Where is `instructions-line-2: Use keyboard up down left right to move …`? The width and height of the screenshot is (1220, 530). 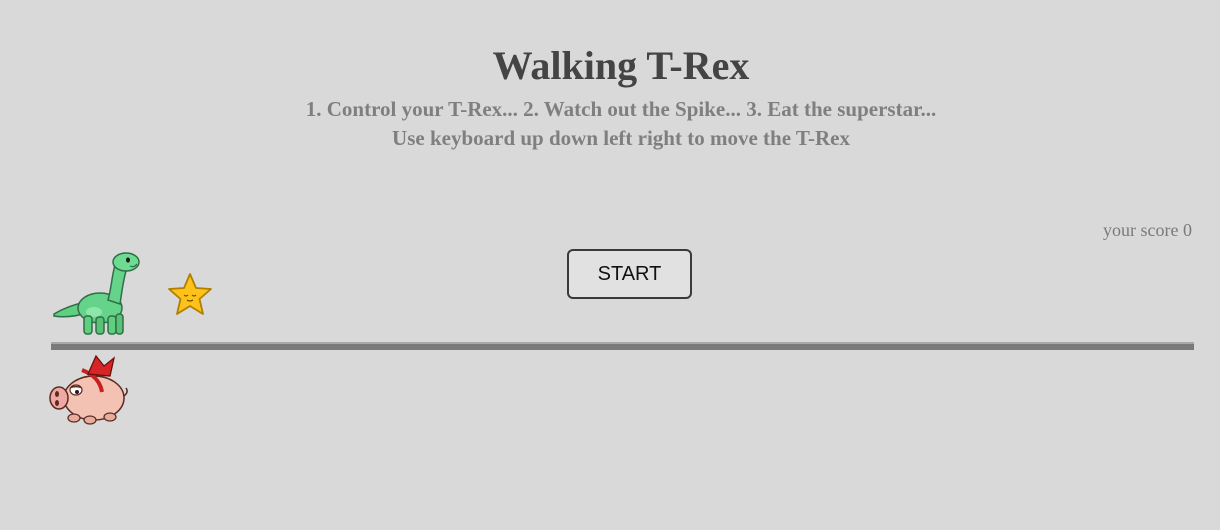 instructions-line-2: Use keyboard up down left right to move … is located at coordinates (621, 138).